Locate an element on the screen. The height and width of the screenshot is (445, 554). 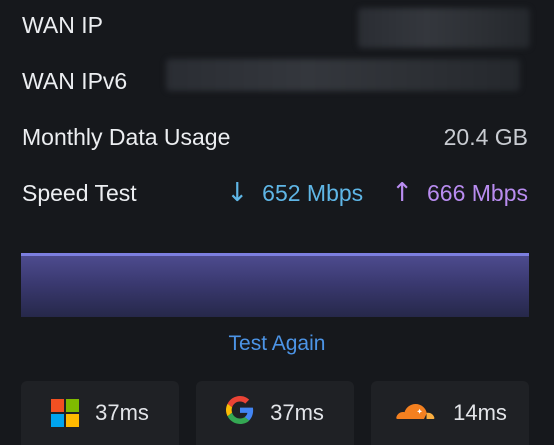
upload-speed: ↑ 666 Mbps is located at coordinates (459, 193).